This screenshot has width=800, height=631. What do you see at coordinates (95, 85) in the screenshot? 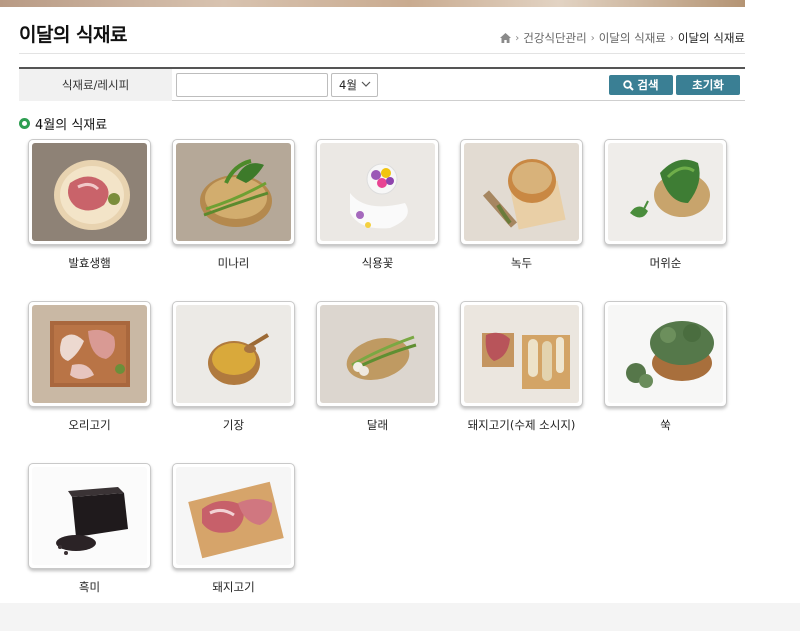
I see `search-label: 식재료/레시피` at bounding box center [95, 85].